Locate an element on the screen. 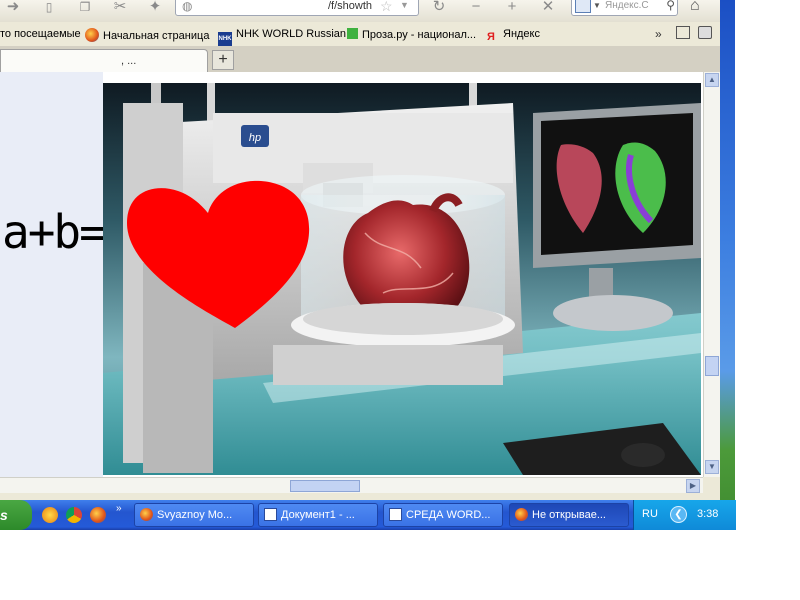 This screenshot has height=600, width=800. copy-icon: ❐ is located at coordinates (85, 8).